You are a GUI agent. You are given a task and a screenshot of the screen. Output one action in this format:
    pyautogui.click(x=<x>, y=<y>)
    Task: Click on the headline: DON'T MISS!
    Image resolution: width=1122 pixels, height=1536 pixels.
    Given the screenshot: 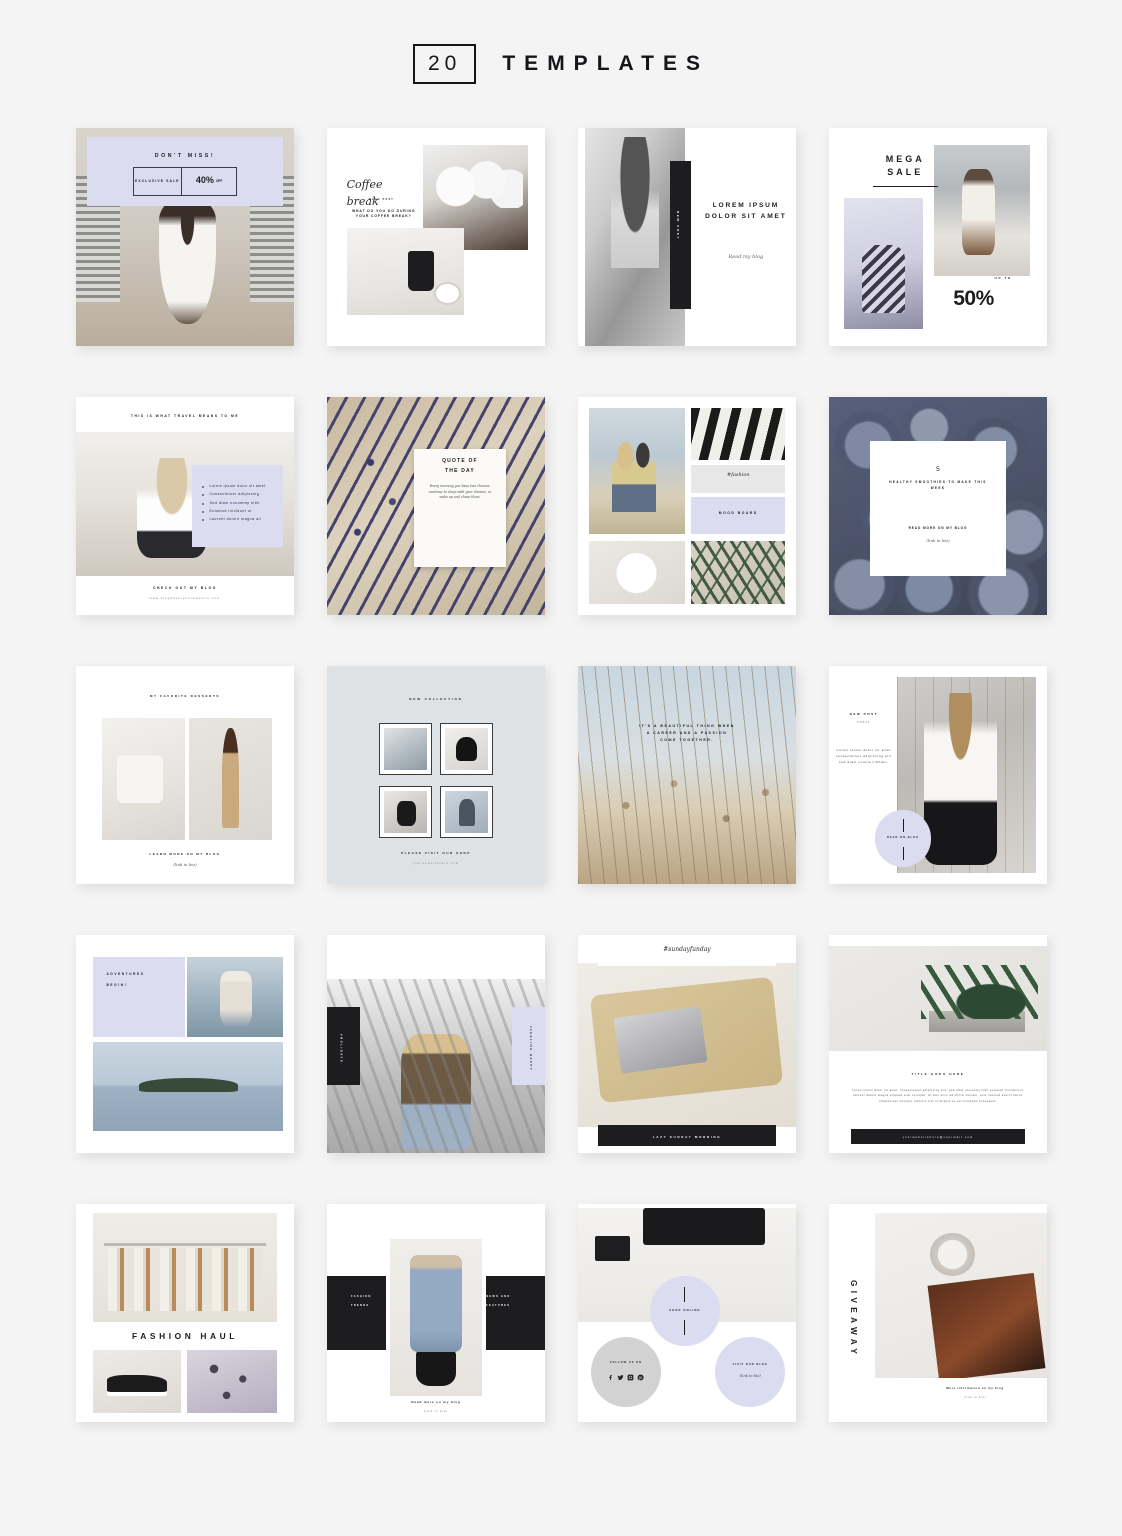 What is the action you would take?
    pyautogui.click(x=185, y=155)
    